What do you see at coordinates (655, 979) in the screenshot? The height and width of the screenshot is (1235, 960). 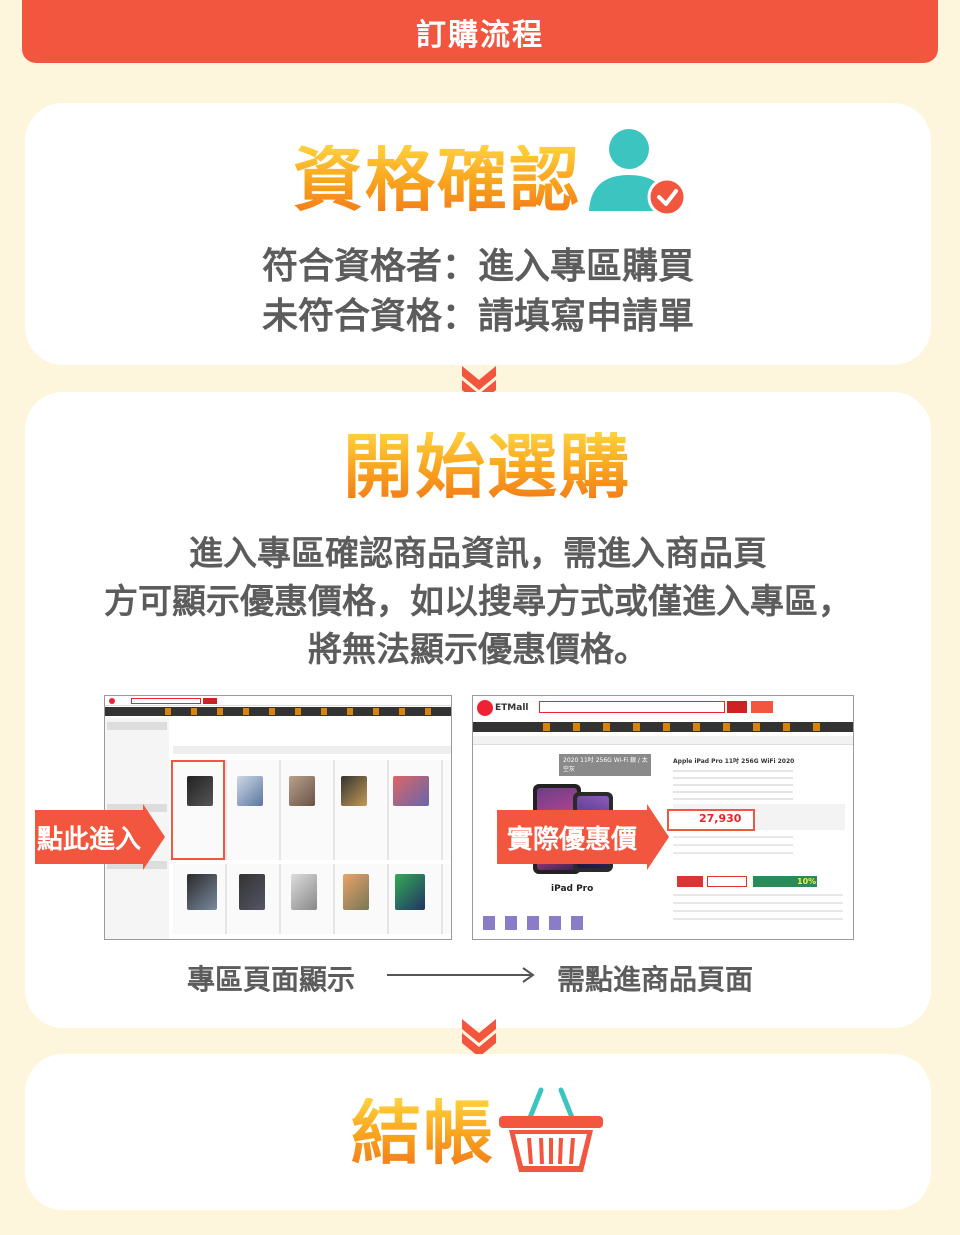 I see `product-page-caption: 需點進商品頁面` at bounding box center [655, 979].